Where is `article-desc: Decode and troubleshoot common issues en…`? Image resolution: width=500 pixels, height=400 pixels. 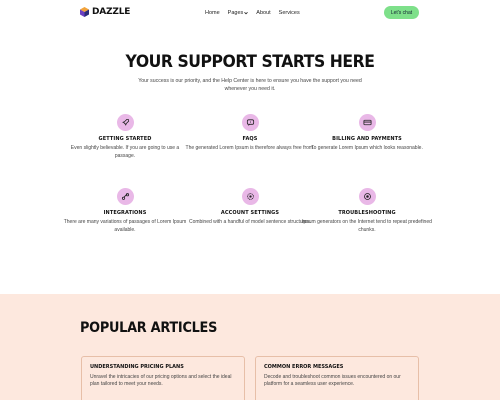 article-desc: Decode and troubleshoot common issues en… is located at coordinates (332, 380).